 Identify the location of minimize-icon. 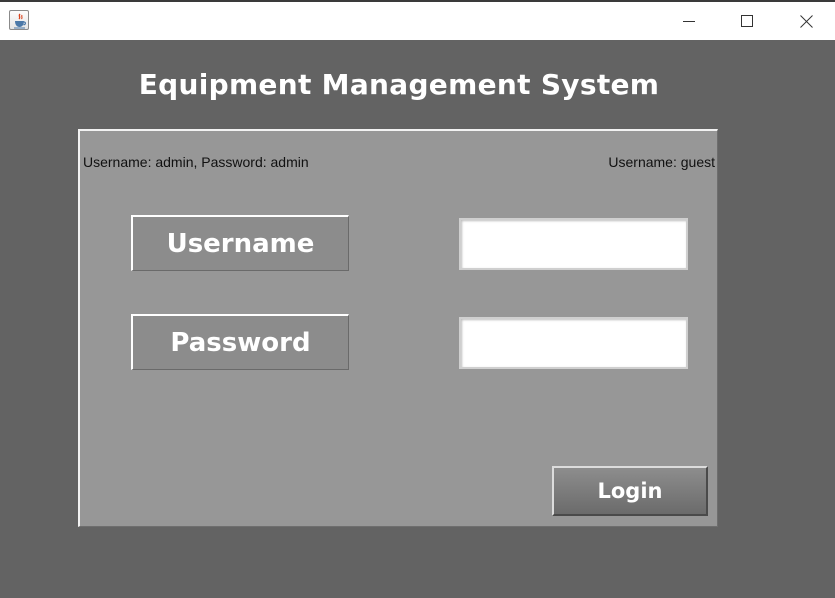
(689, 21).